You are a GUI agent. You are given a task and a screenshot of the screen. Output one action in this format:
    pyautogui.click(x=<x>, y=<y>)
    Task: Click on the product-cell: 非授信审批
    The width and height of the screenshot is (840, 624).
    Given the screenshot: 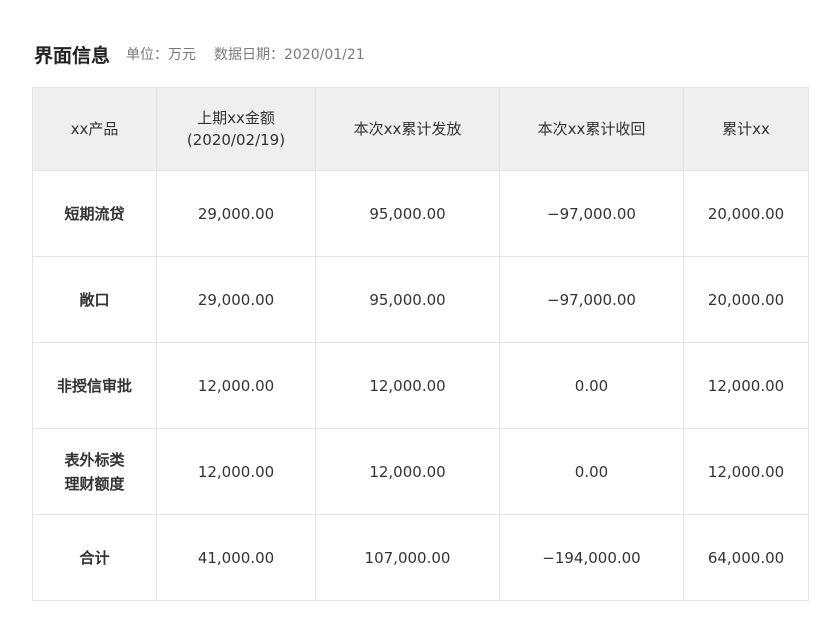 What is the action you would take?
    pyautogui.click(x=94, y=385)
    